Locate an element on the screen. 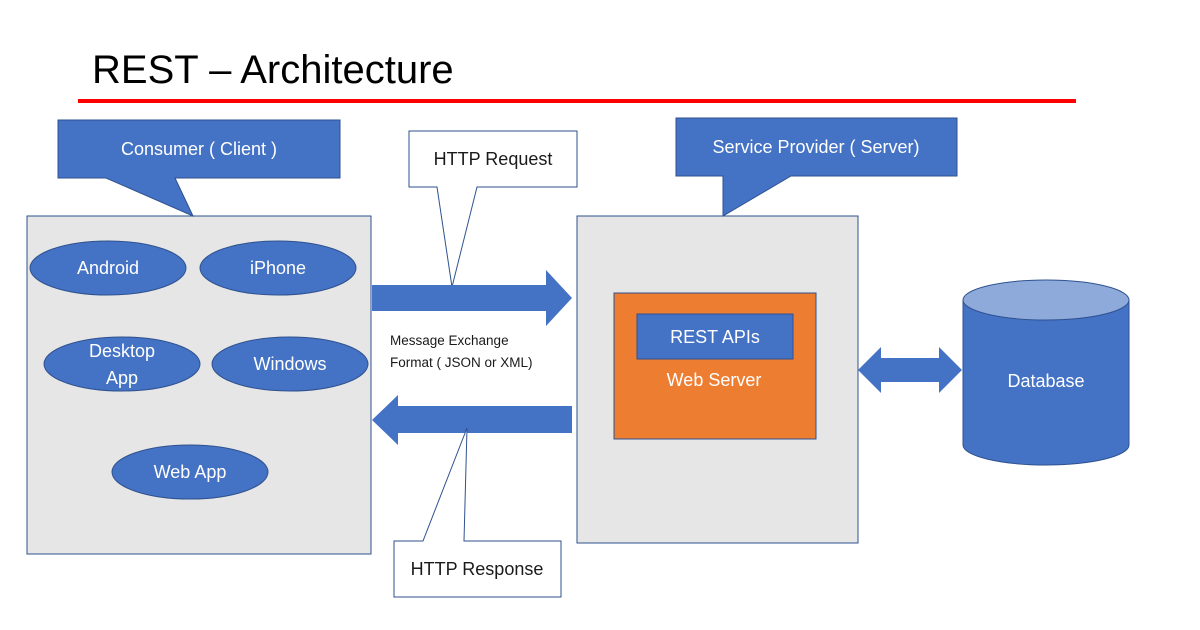 This screenshot has width=1200, height=630. app-desktop-label-line1: Desktop is located at coordinates (122, 351).